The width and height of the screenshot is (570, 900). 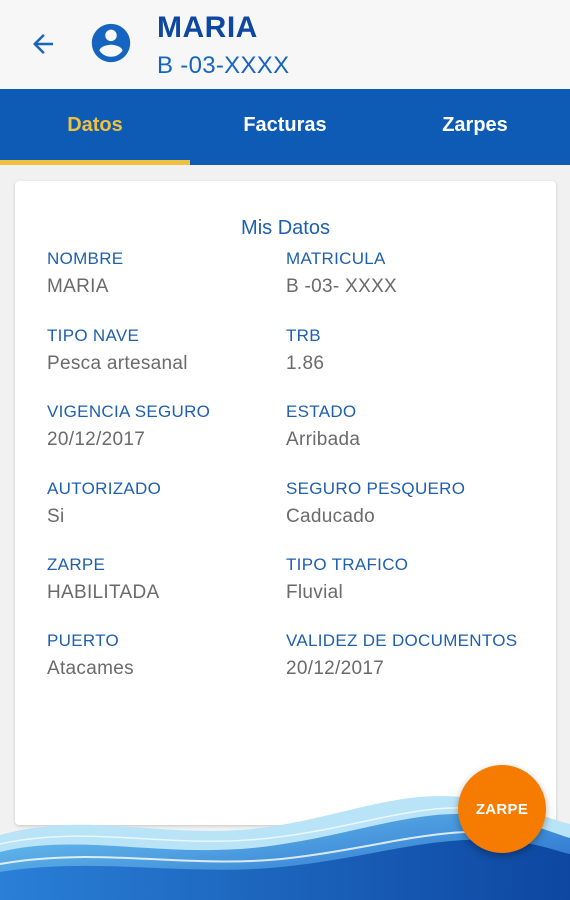 What do you see at coordinates (305, 363) in the screenshot?
I see `field-value: 1.86` at bounding box center [305, 363].